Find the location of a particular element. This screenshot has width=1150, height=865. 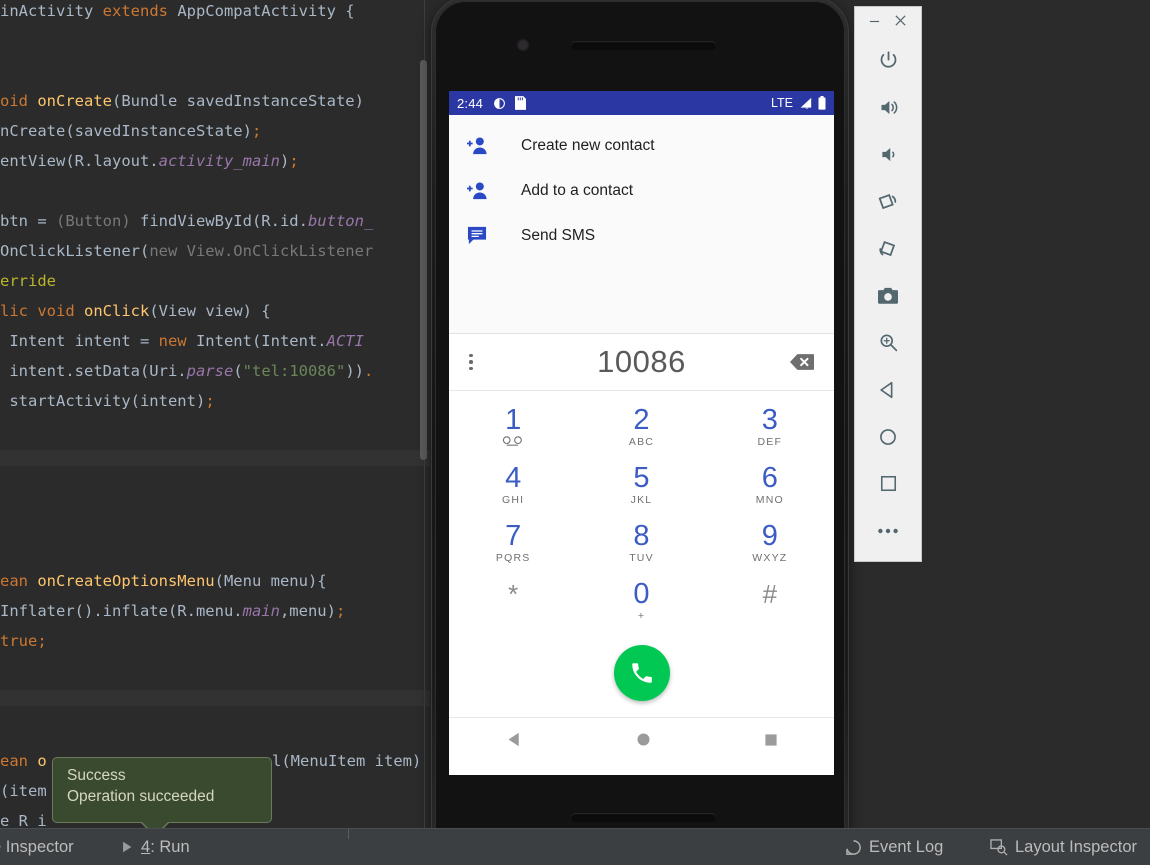

rotate-right-icon is located at coordinates (888, 248).